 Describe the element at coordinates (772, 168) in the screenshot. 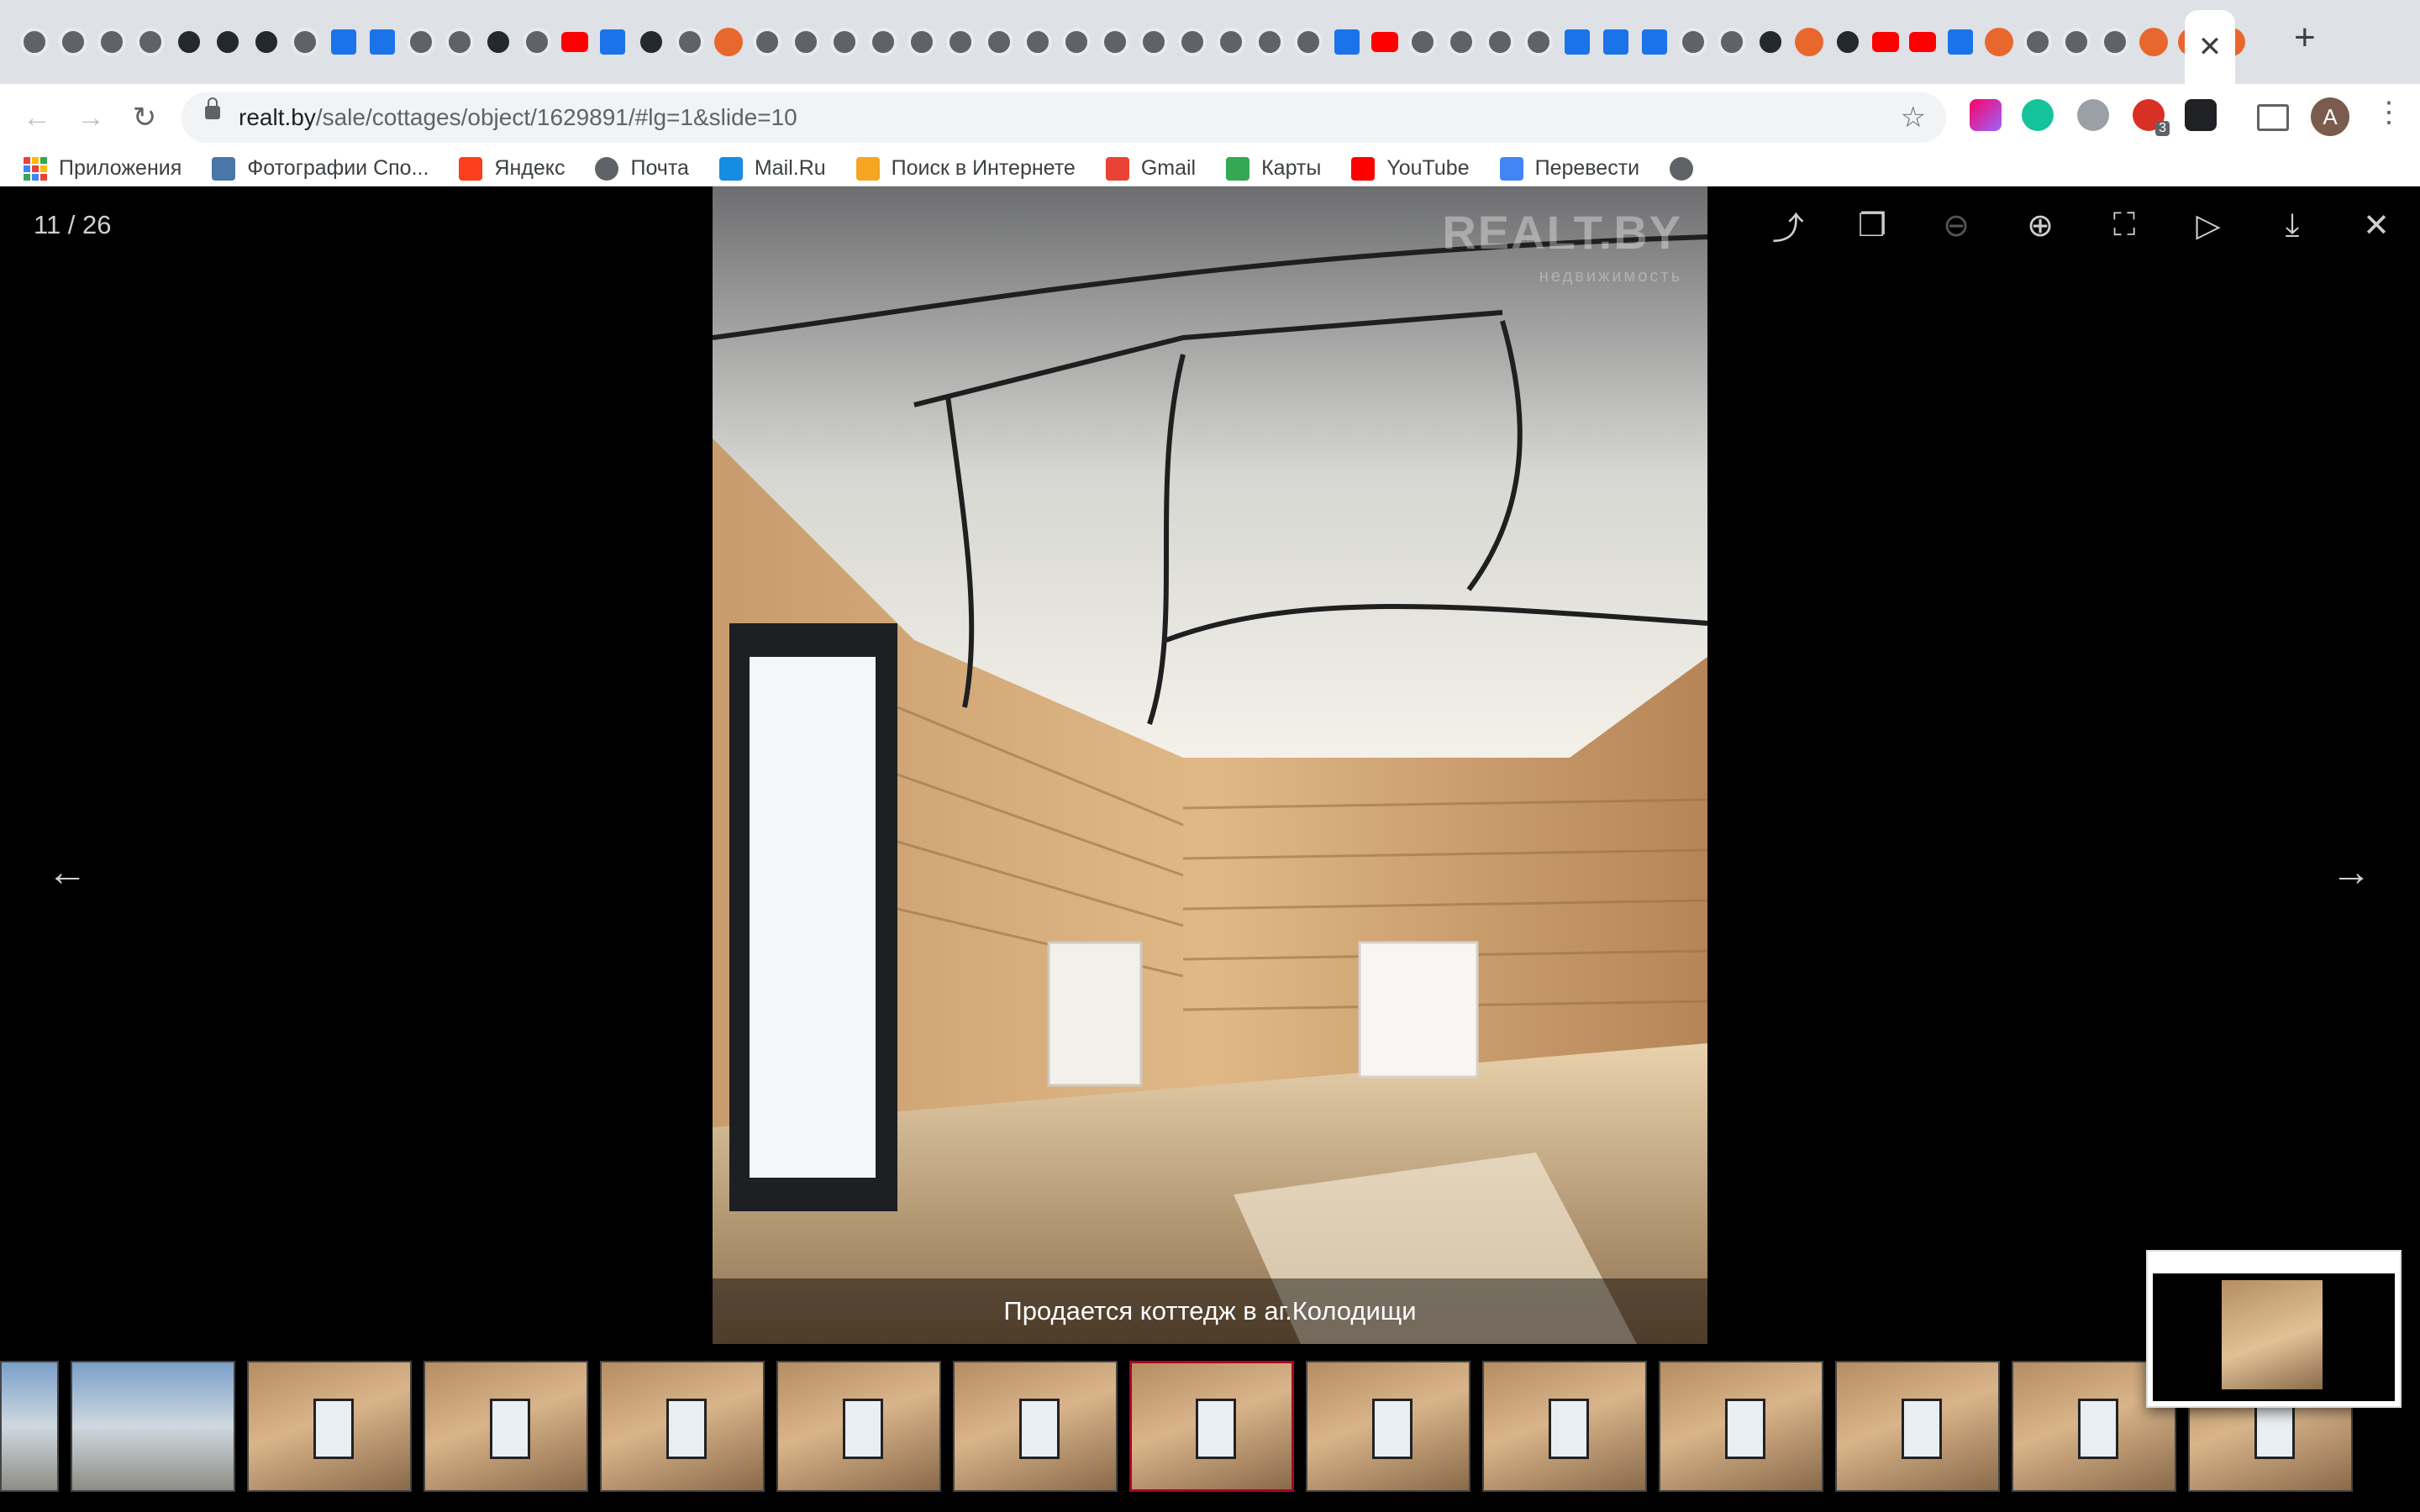

I see `bookmark-item: Mail.Ru` at that location.